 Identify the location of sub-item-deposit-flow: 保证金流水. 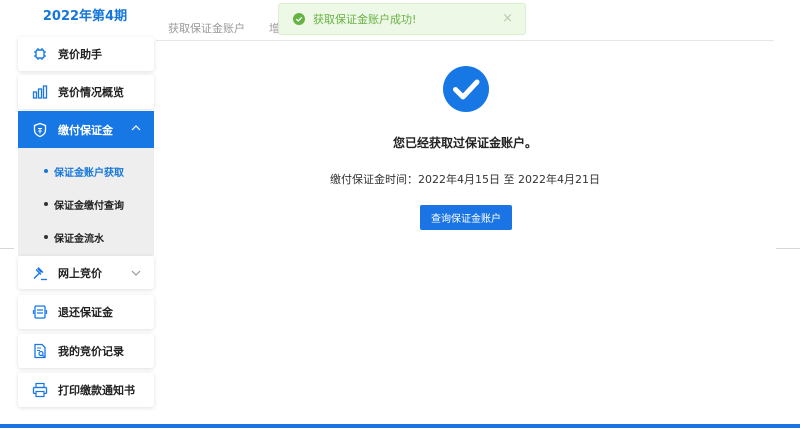
(86, 237).